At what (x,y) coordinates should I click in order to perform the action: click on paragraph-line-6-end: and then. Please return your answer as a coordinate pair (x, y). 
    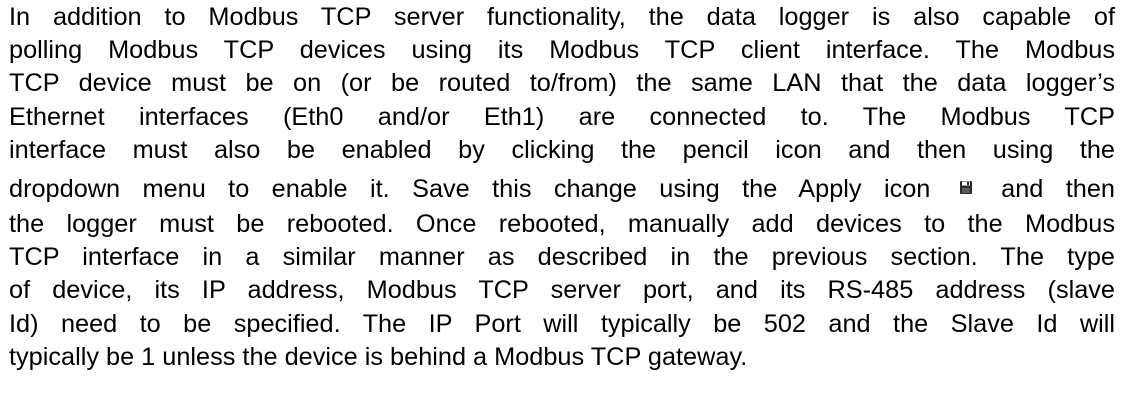
    Looking at the image, I should click on (1058, 188).